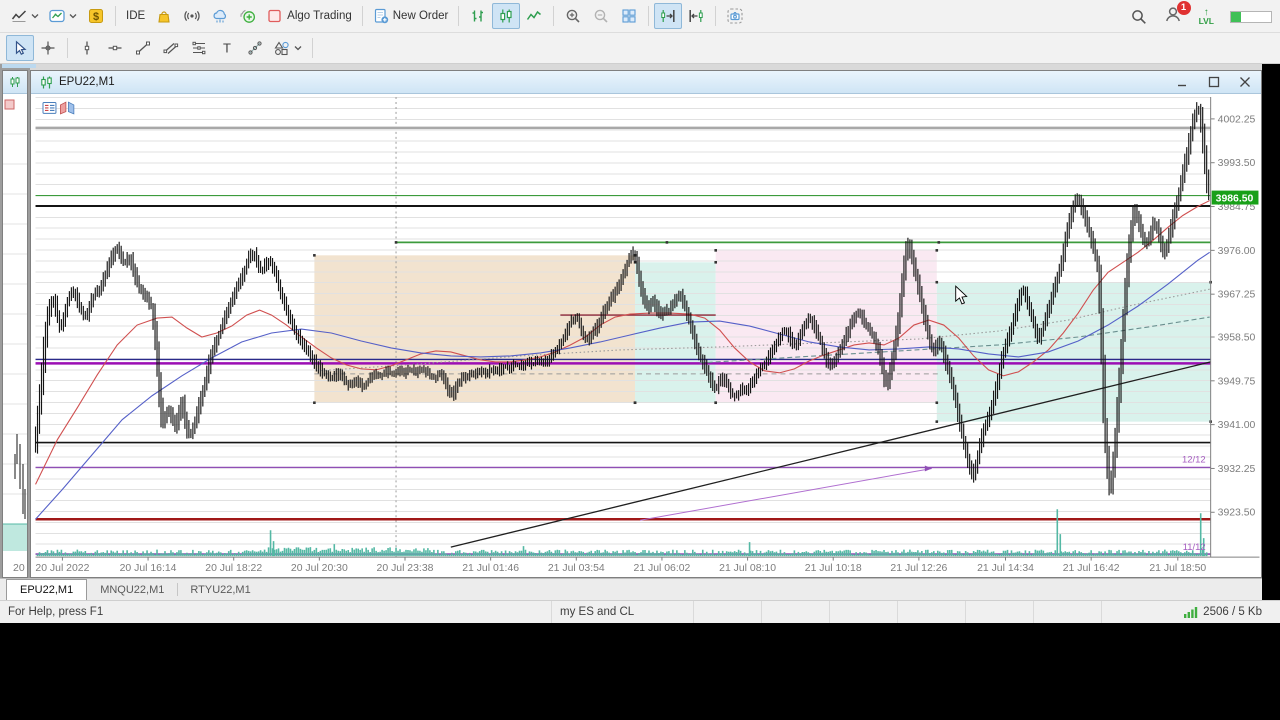  I want to click on chart-tab-rtyu22-m1: RTYU22,M1, so click(220, 589).